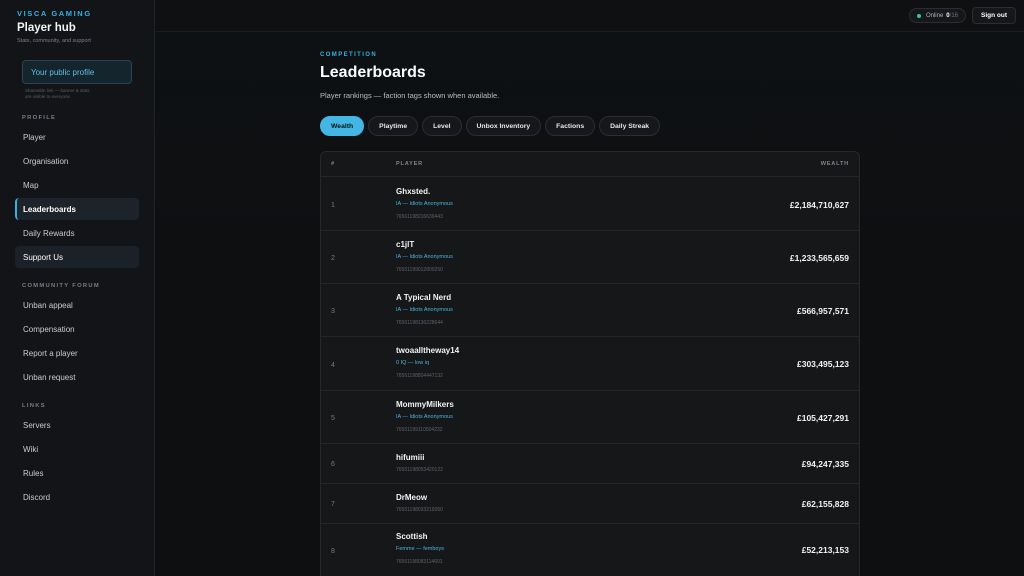  I want to click on online-status-pill: Online 0 / 16, so click(937, 15).